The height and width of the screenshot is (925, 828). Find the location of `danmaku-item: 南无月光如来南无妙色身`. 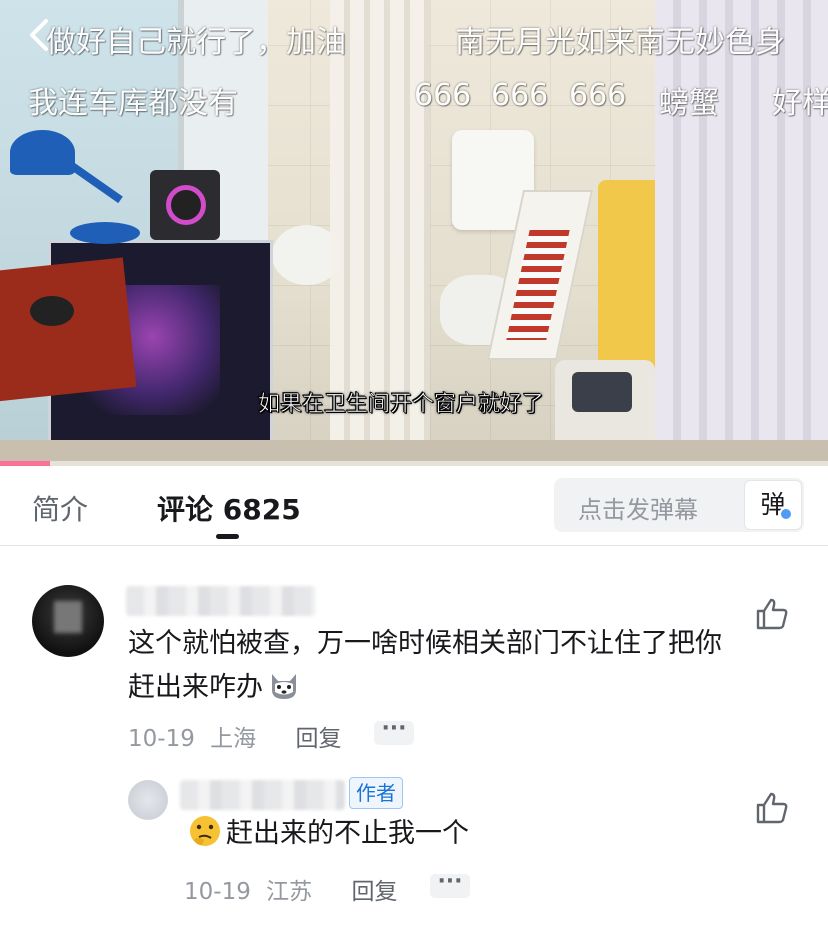

danmaku-item: 南无月光如来南无妙色身 is located at coordinates (620, 42).